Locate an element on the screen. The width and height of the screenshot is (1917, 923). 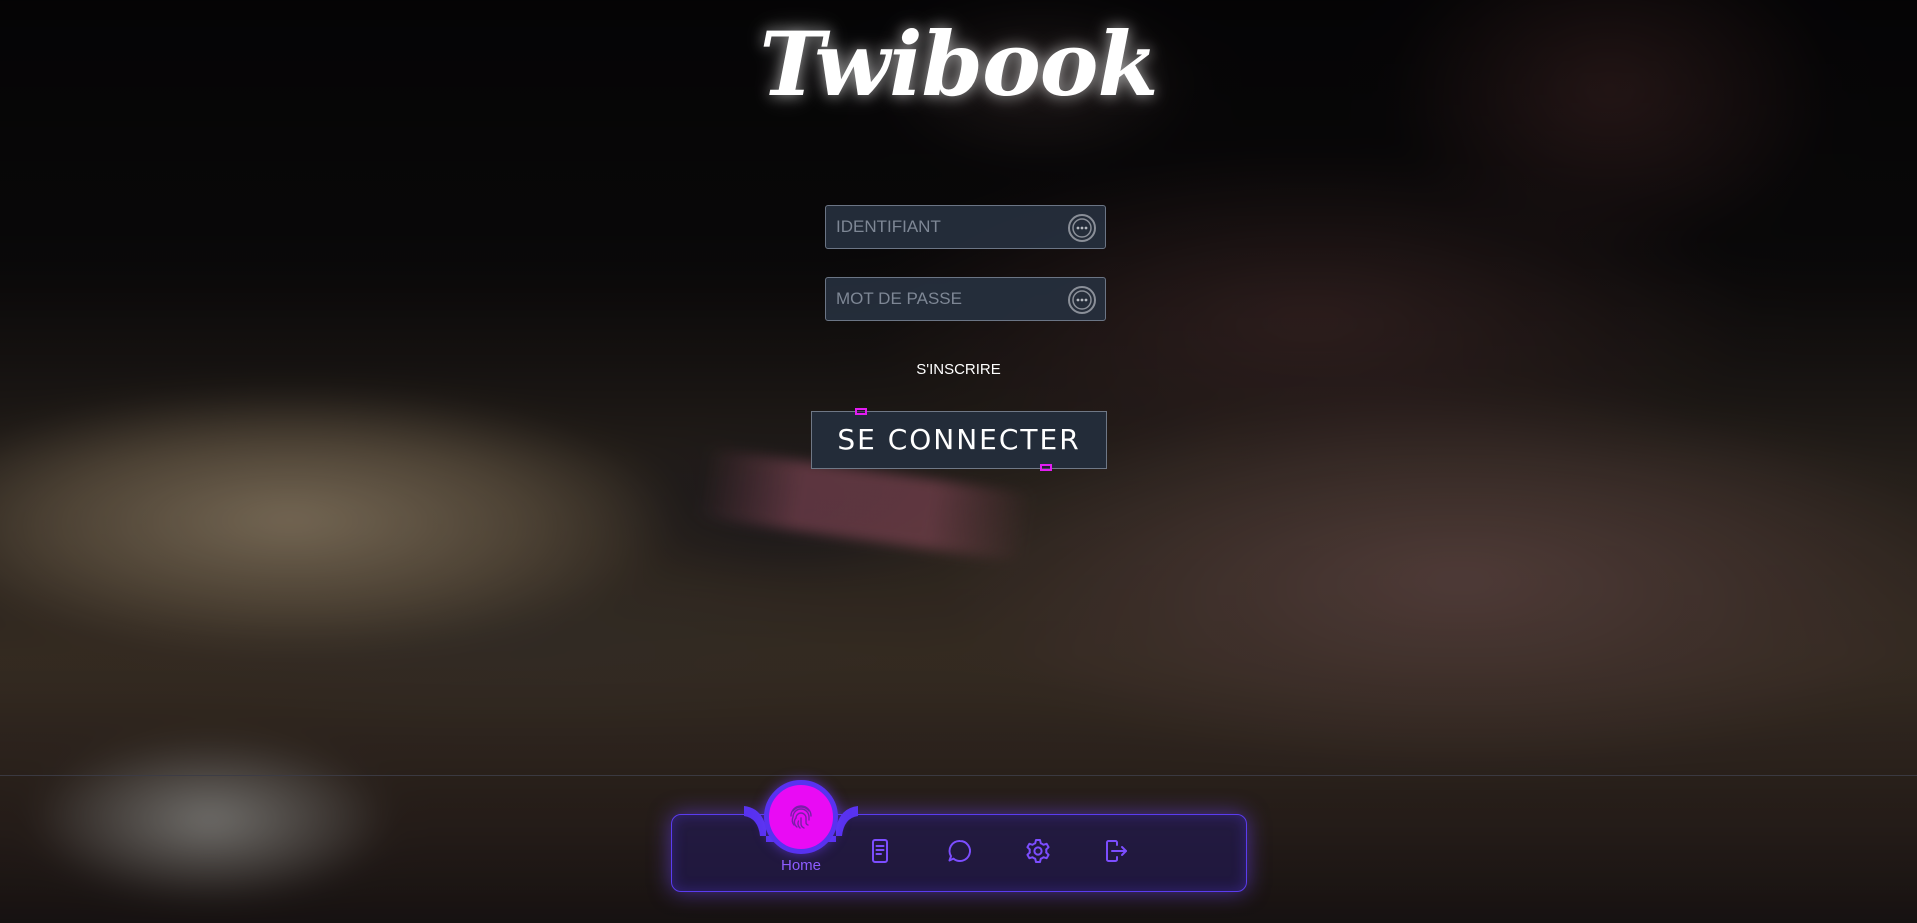
username-input is located at coordinates (936, 227).